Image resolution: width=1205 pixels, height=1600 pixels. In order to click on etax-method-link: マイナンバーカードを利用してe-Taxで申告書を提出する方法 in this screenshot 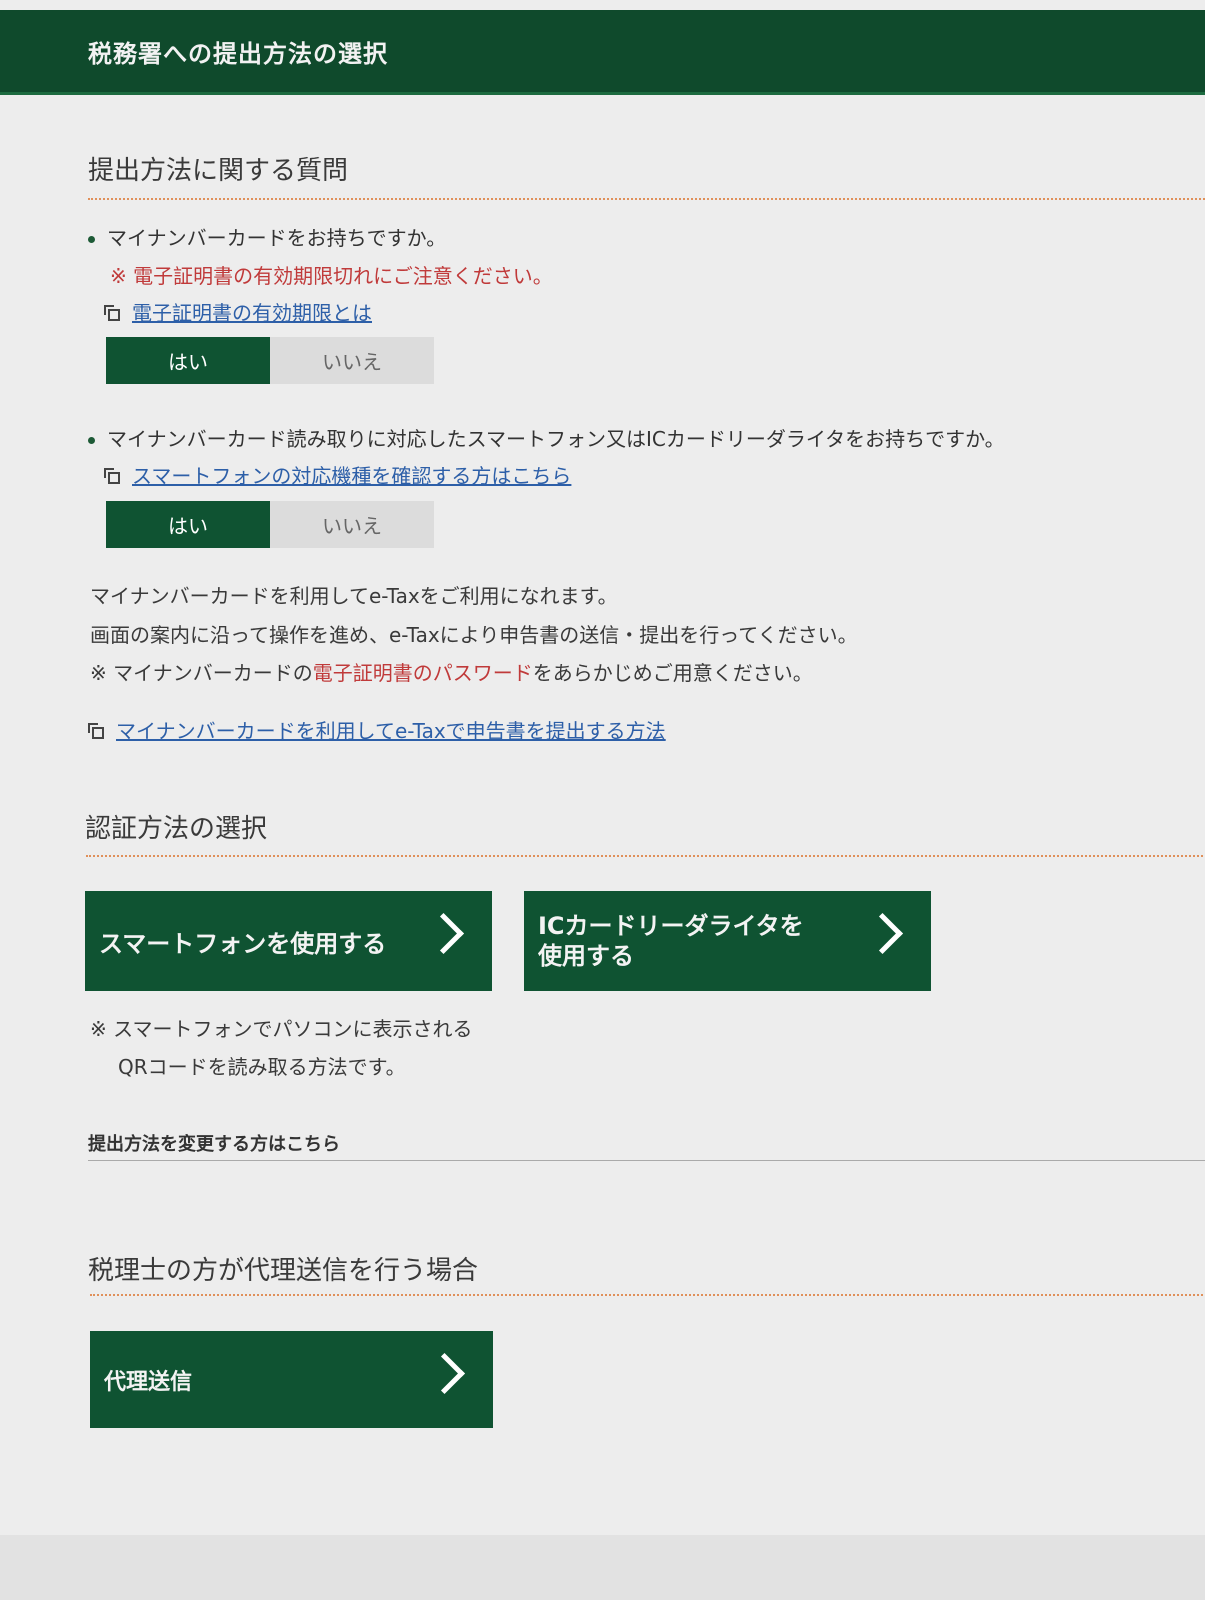, I will do `click(391, 731)`.